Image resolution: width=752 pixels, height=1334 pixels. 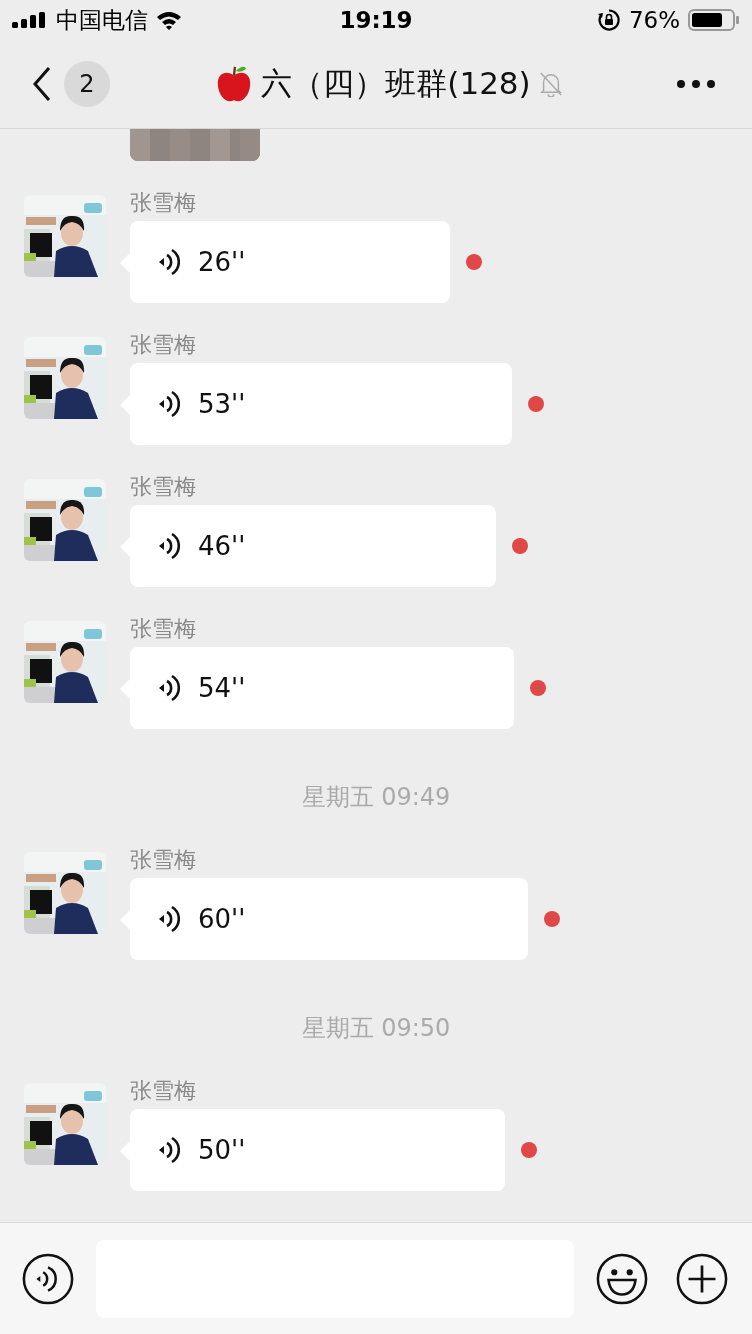 I want to click on signal-icon, so click(x=30, y=20).